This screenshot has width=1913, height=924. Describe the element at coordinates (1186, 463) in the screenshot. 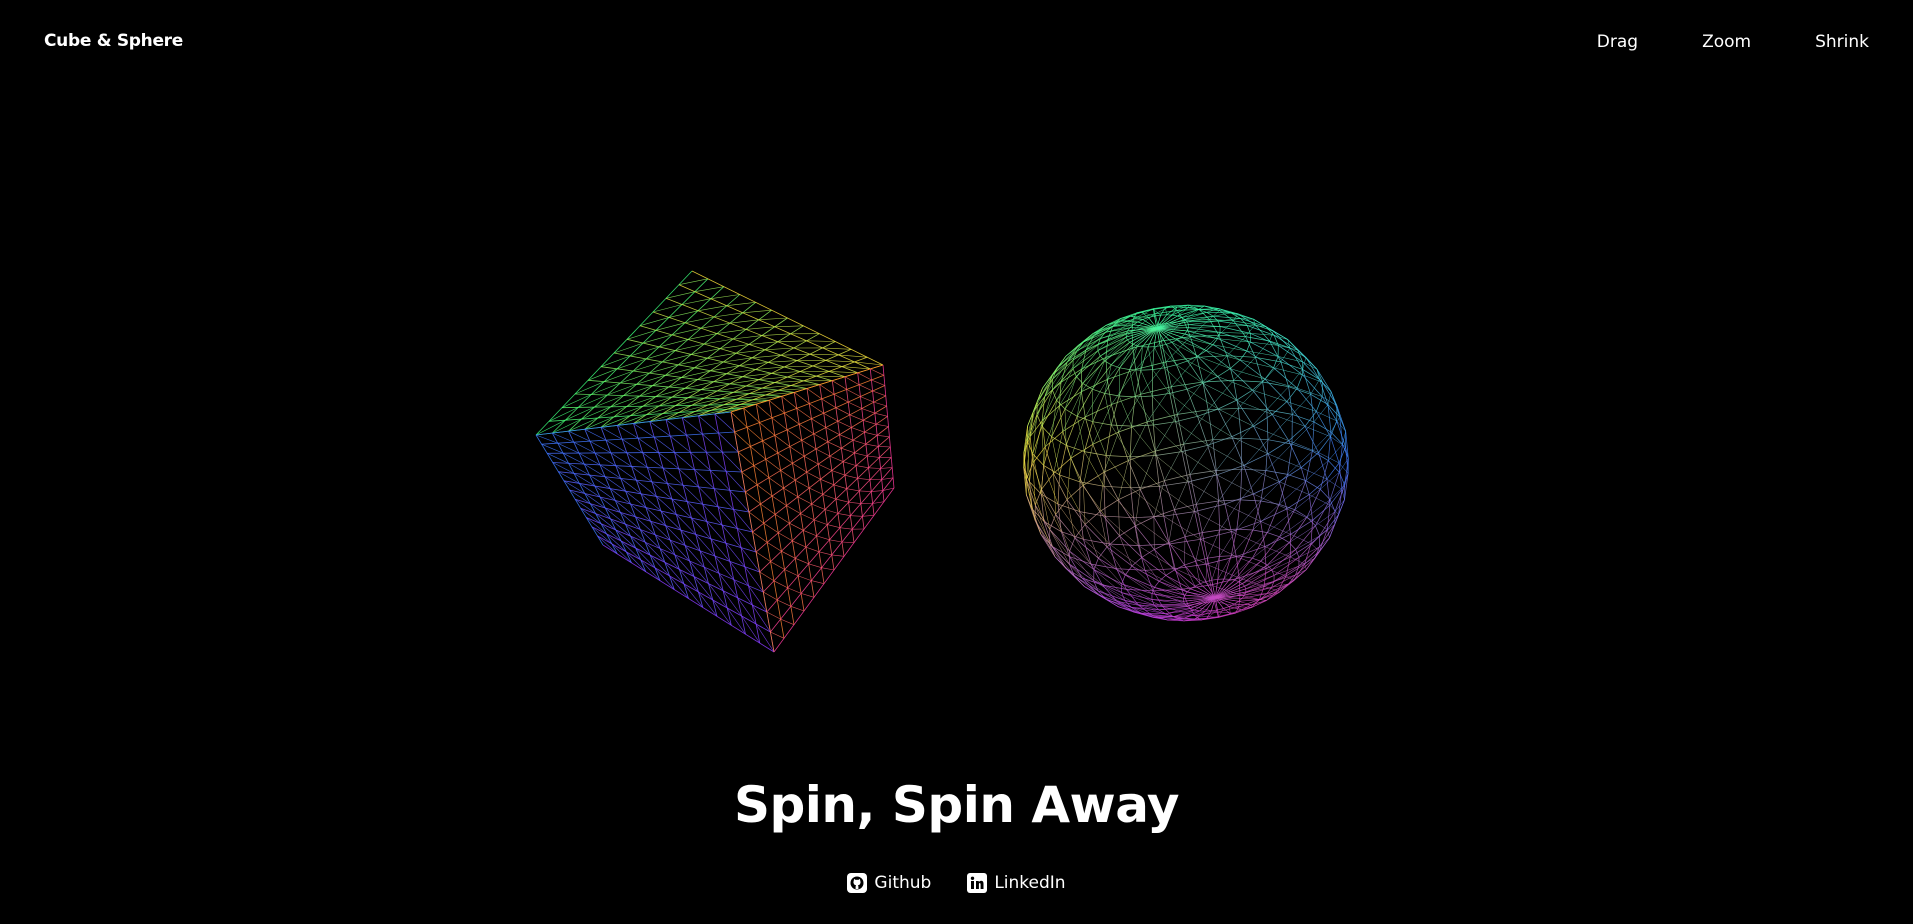

I see `wireframe-sphere` at that location.